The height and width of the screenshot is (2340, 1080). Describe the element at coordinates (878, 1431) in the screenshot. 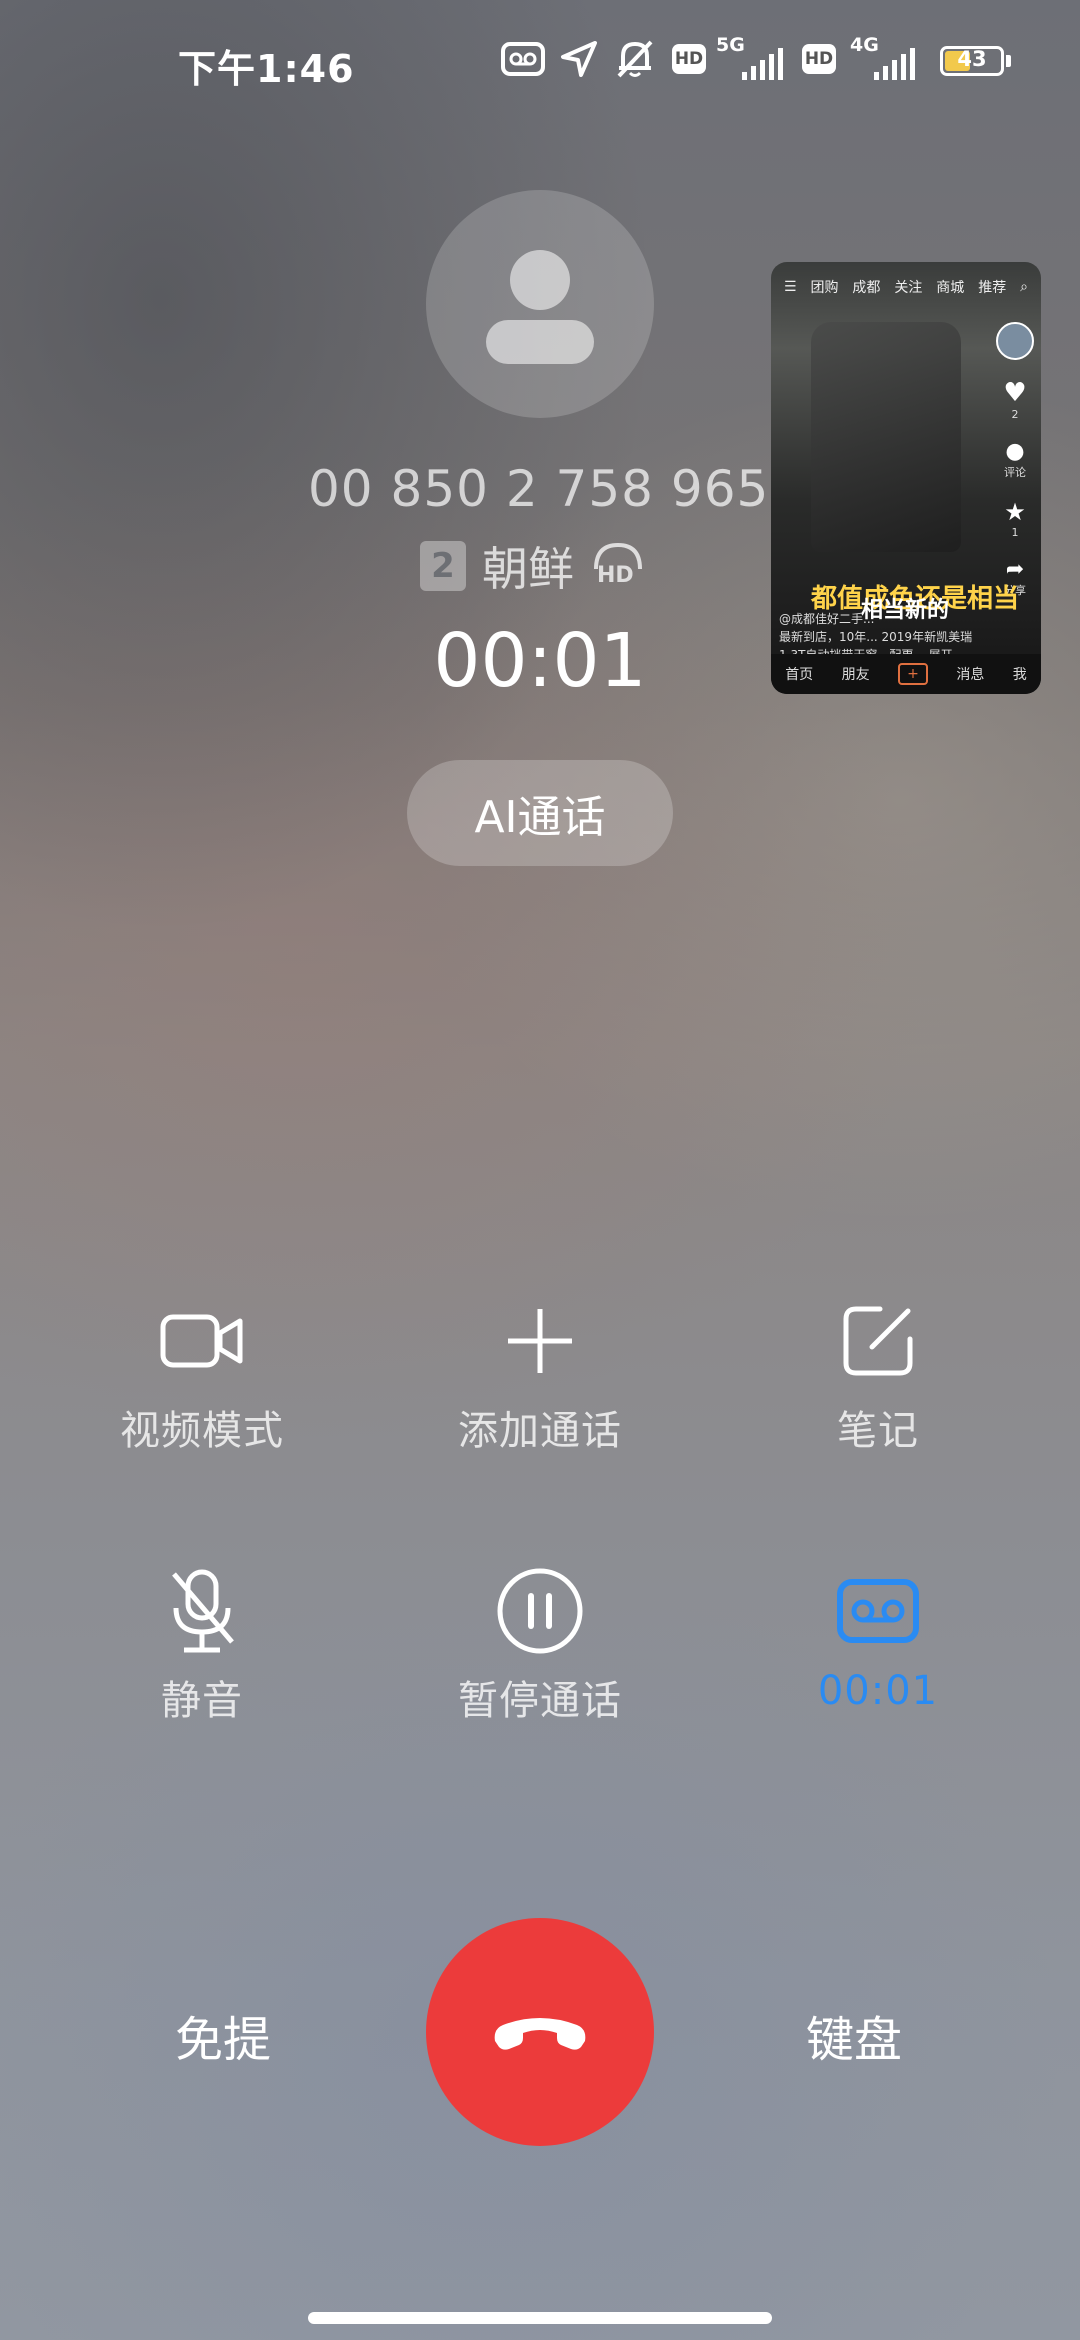

I see `notes-label: 笔记` at that location.